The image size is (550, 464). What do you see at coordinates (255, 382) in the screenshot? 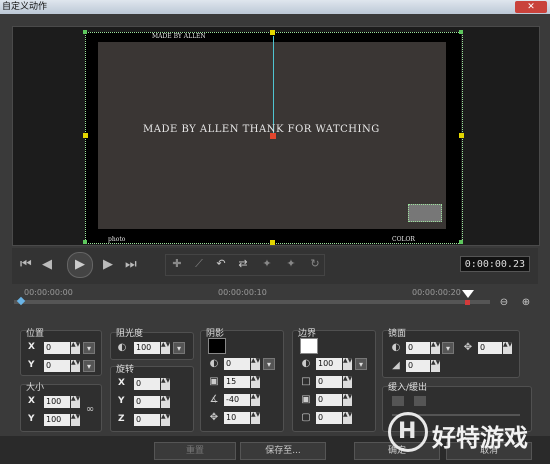
I see `shadow-blur-spinner: ▲▼` at bounding box center [255, 382].